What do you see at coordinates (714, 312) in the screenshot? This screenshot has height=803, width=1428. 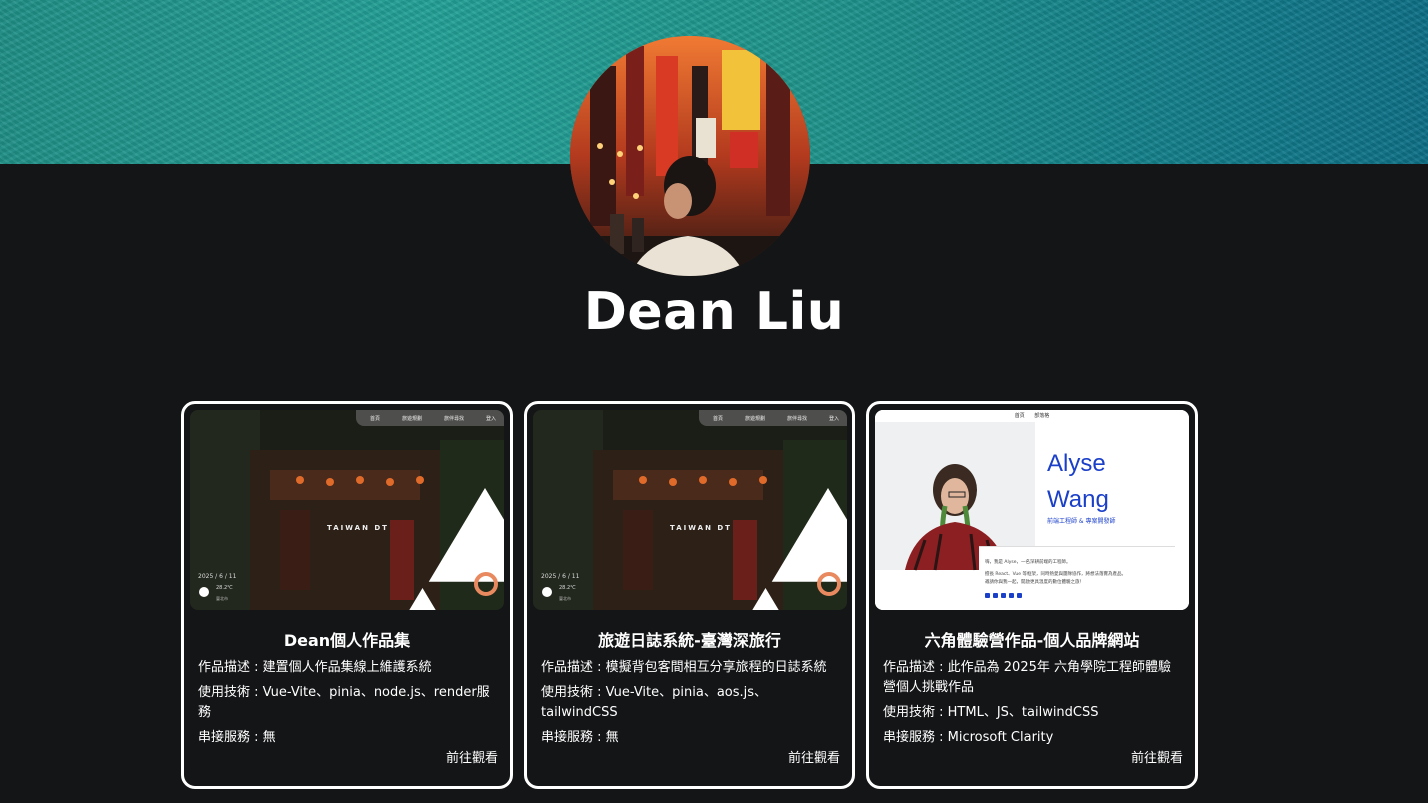 I see `profile-name: Dean Liu` at bounding box center [714, 312].